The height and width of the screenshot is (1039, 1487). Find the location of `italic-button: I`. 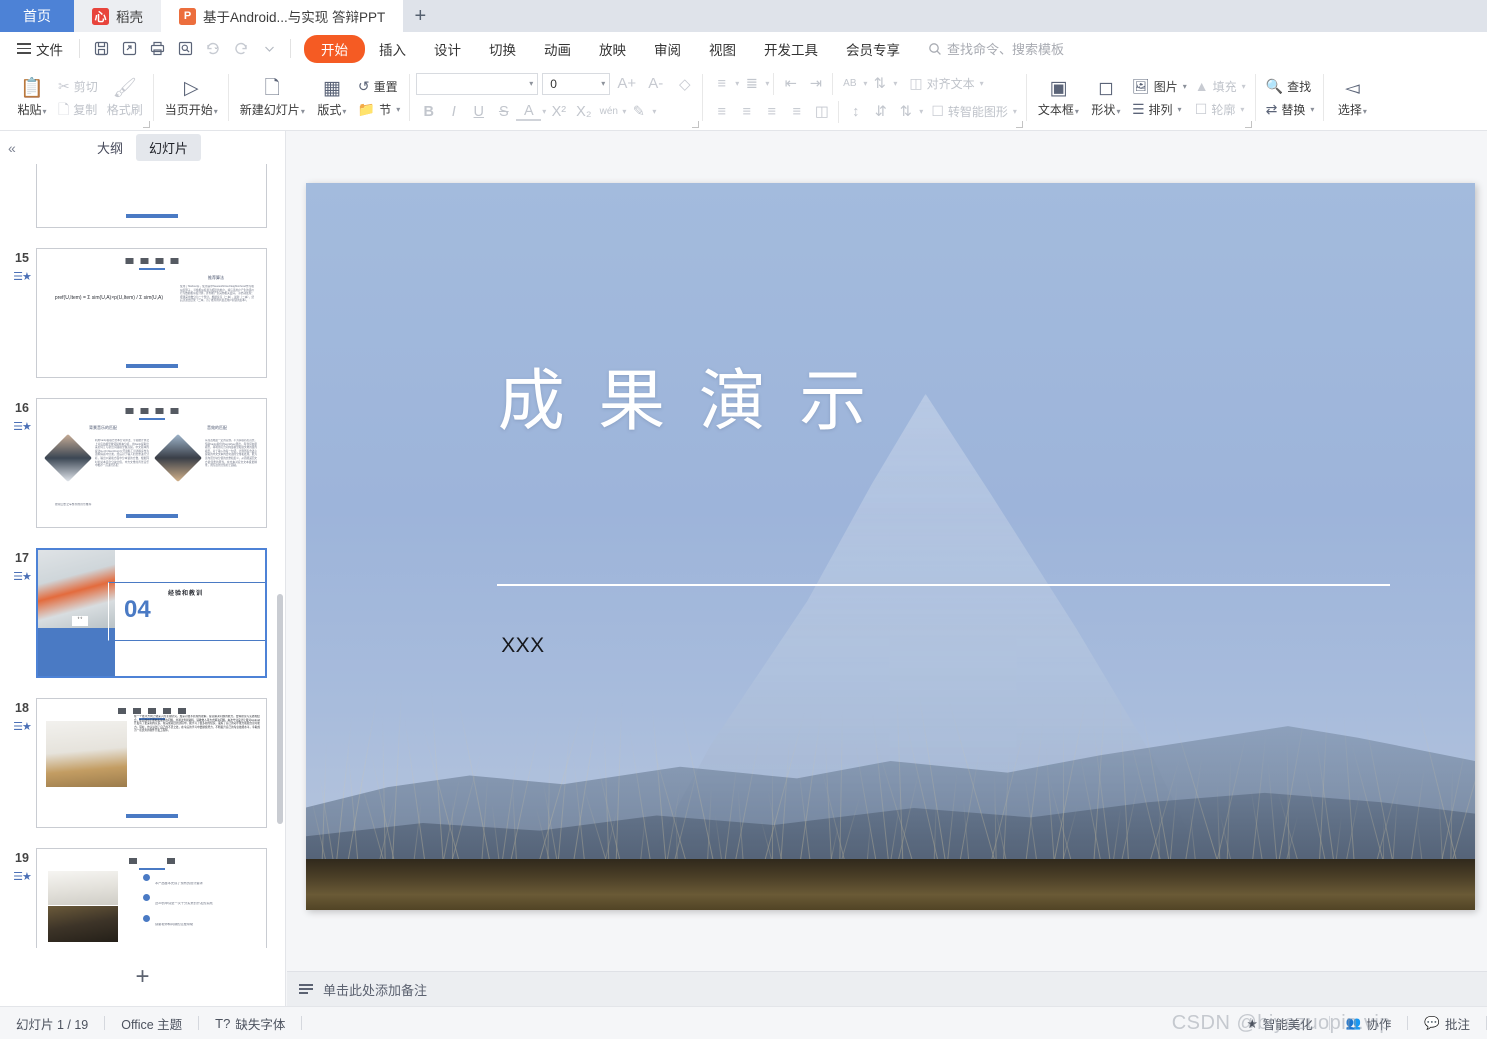

italic-button: I is located at coordinates (453, 111).